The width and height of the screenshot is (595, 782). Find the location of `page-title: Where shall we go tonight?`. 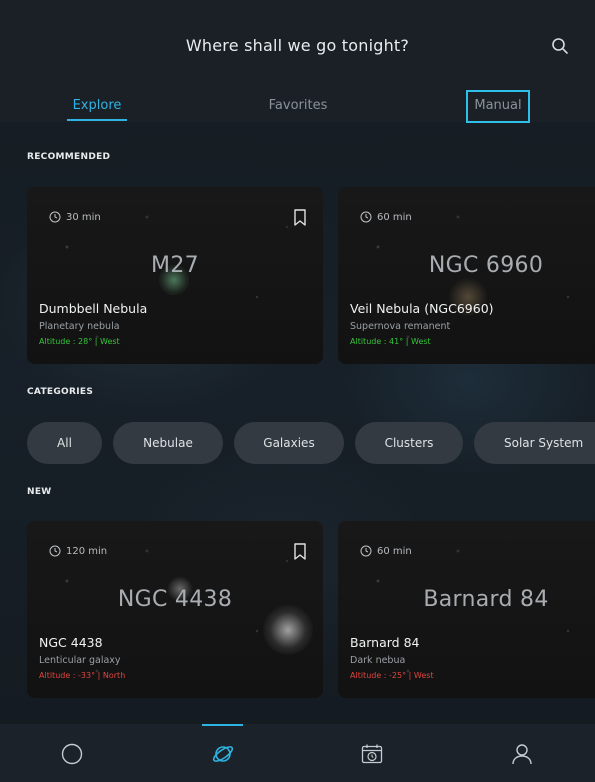

page-title: Where shall we go tonight? is located at coordinates (297, 45).